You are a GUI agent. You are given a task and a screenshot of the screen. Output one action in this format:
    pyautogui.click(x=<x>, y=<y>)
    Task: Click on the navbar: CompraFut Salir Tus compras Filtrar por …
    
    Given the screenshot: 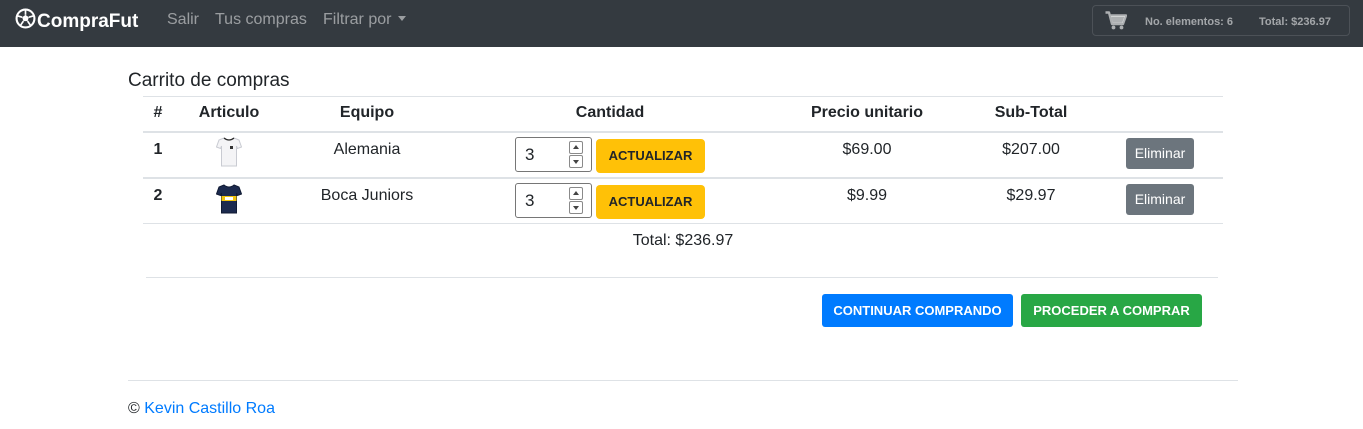 What is the action you would take?
    pyautogui.click(x=681, y=23)
    